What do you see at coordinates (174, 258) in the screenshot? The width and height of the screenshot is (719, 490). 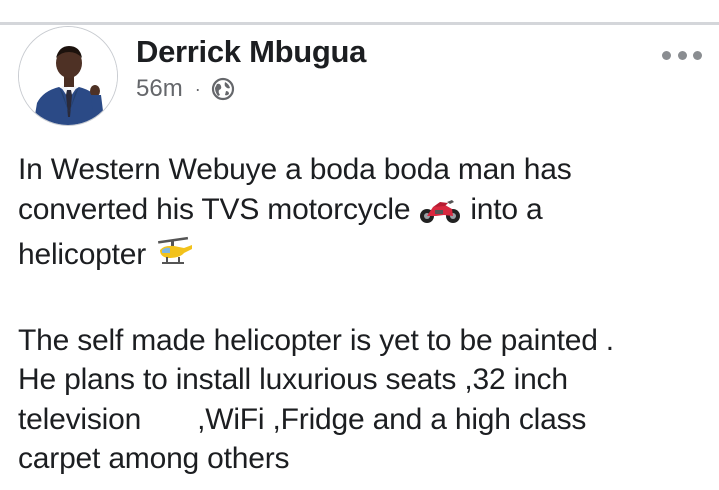 I see `helicopter-icon` at bounding box center [174, 258].